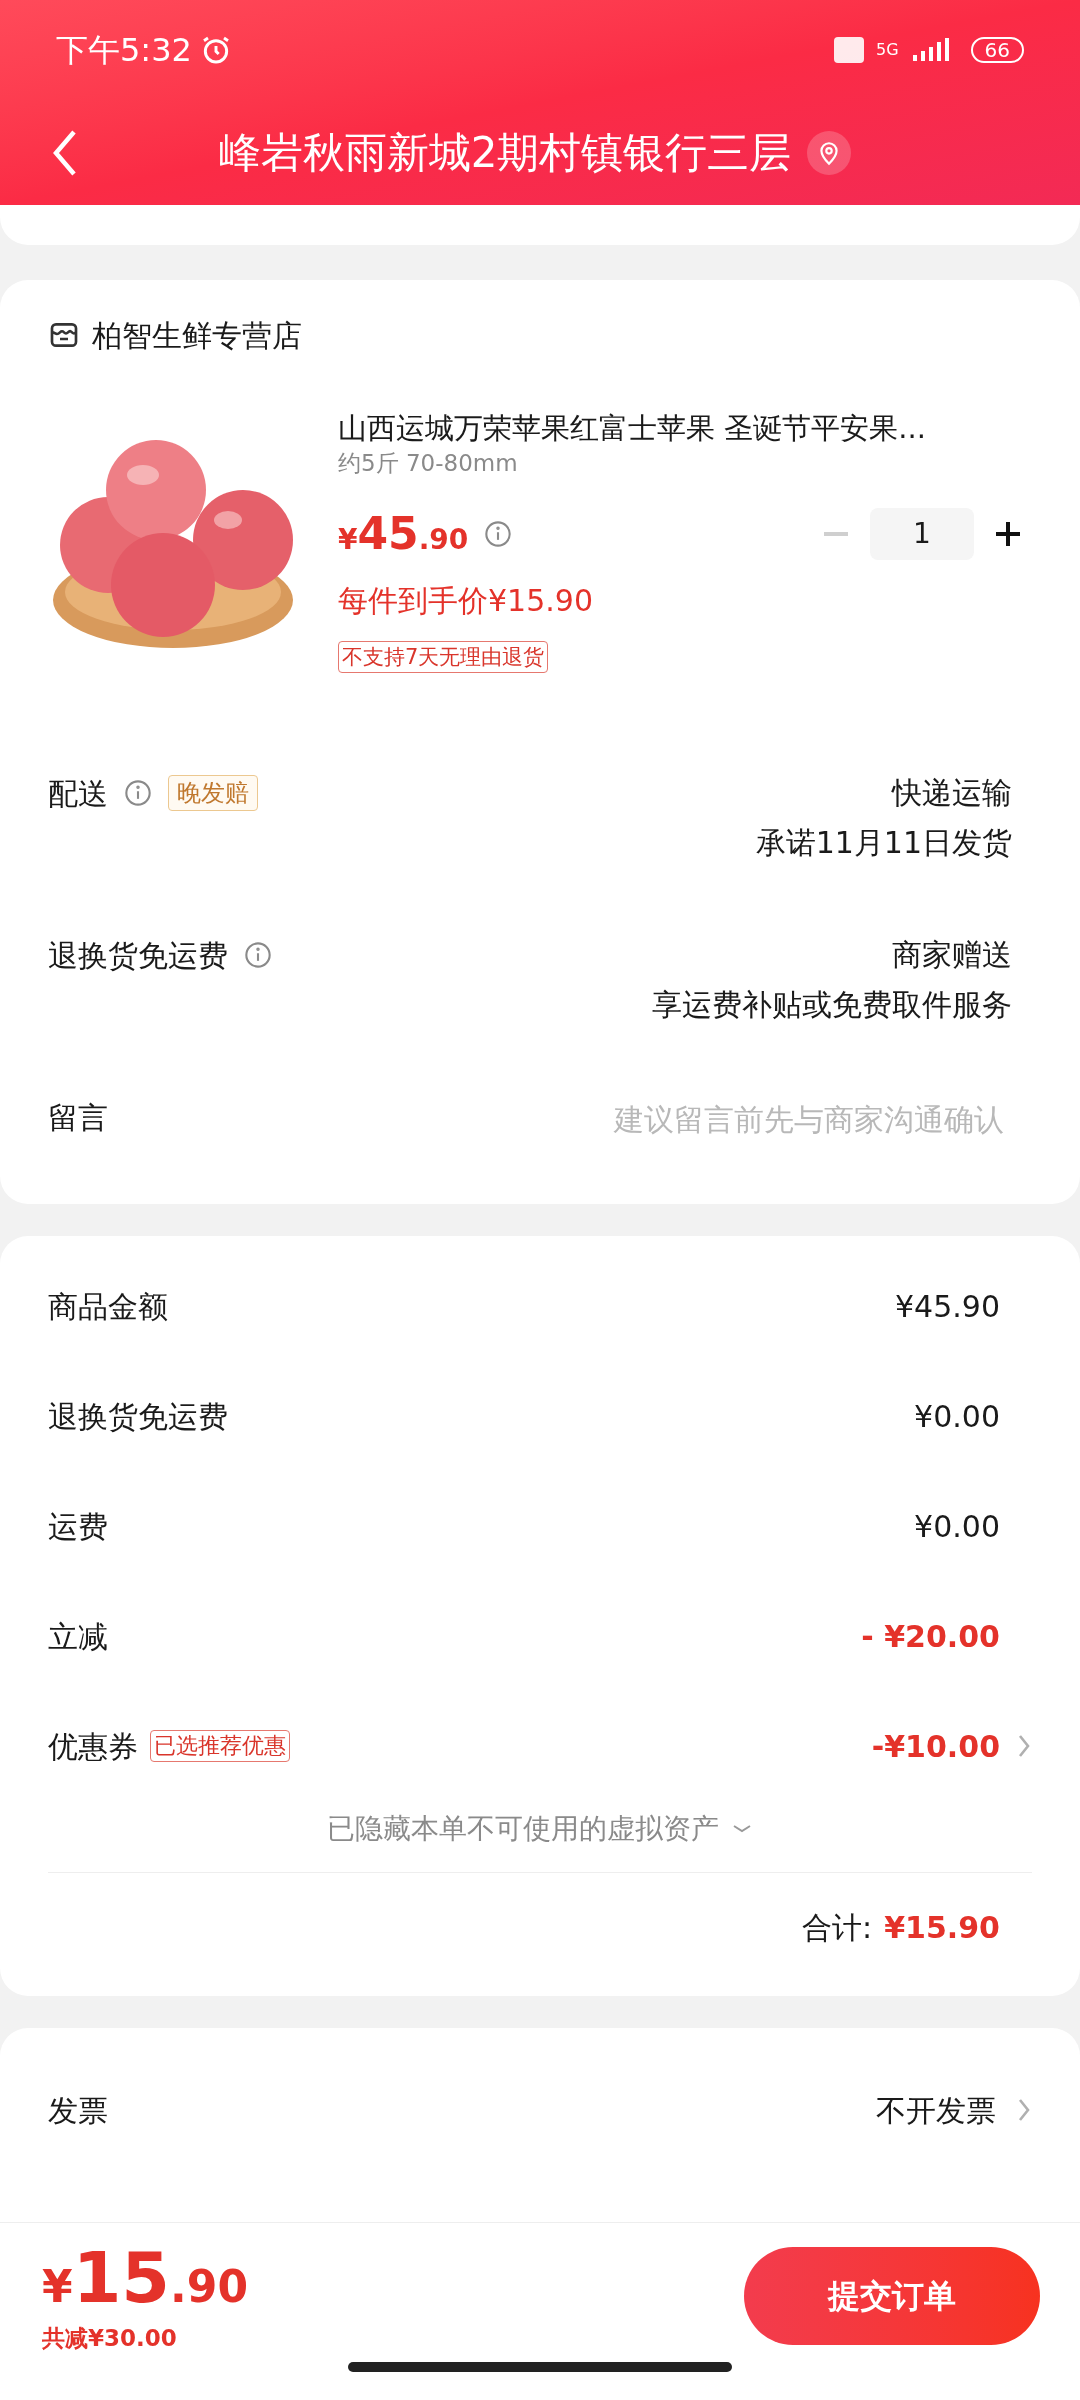 This screenshot has width=1080, height=2400. Describe the element at coordinates (887, 50) in the screenshot. I see `network-label: 5G` at that location.